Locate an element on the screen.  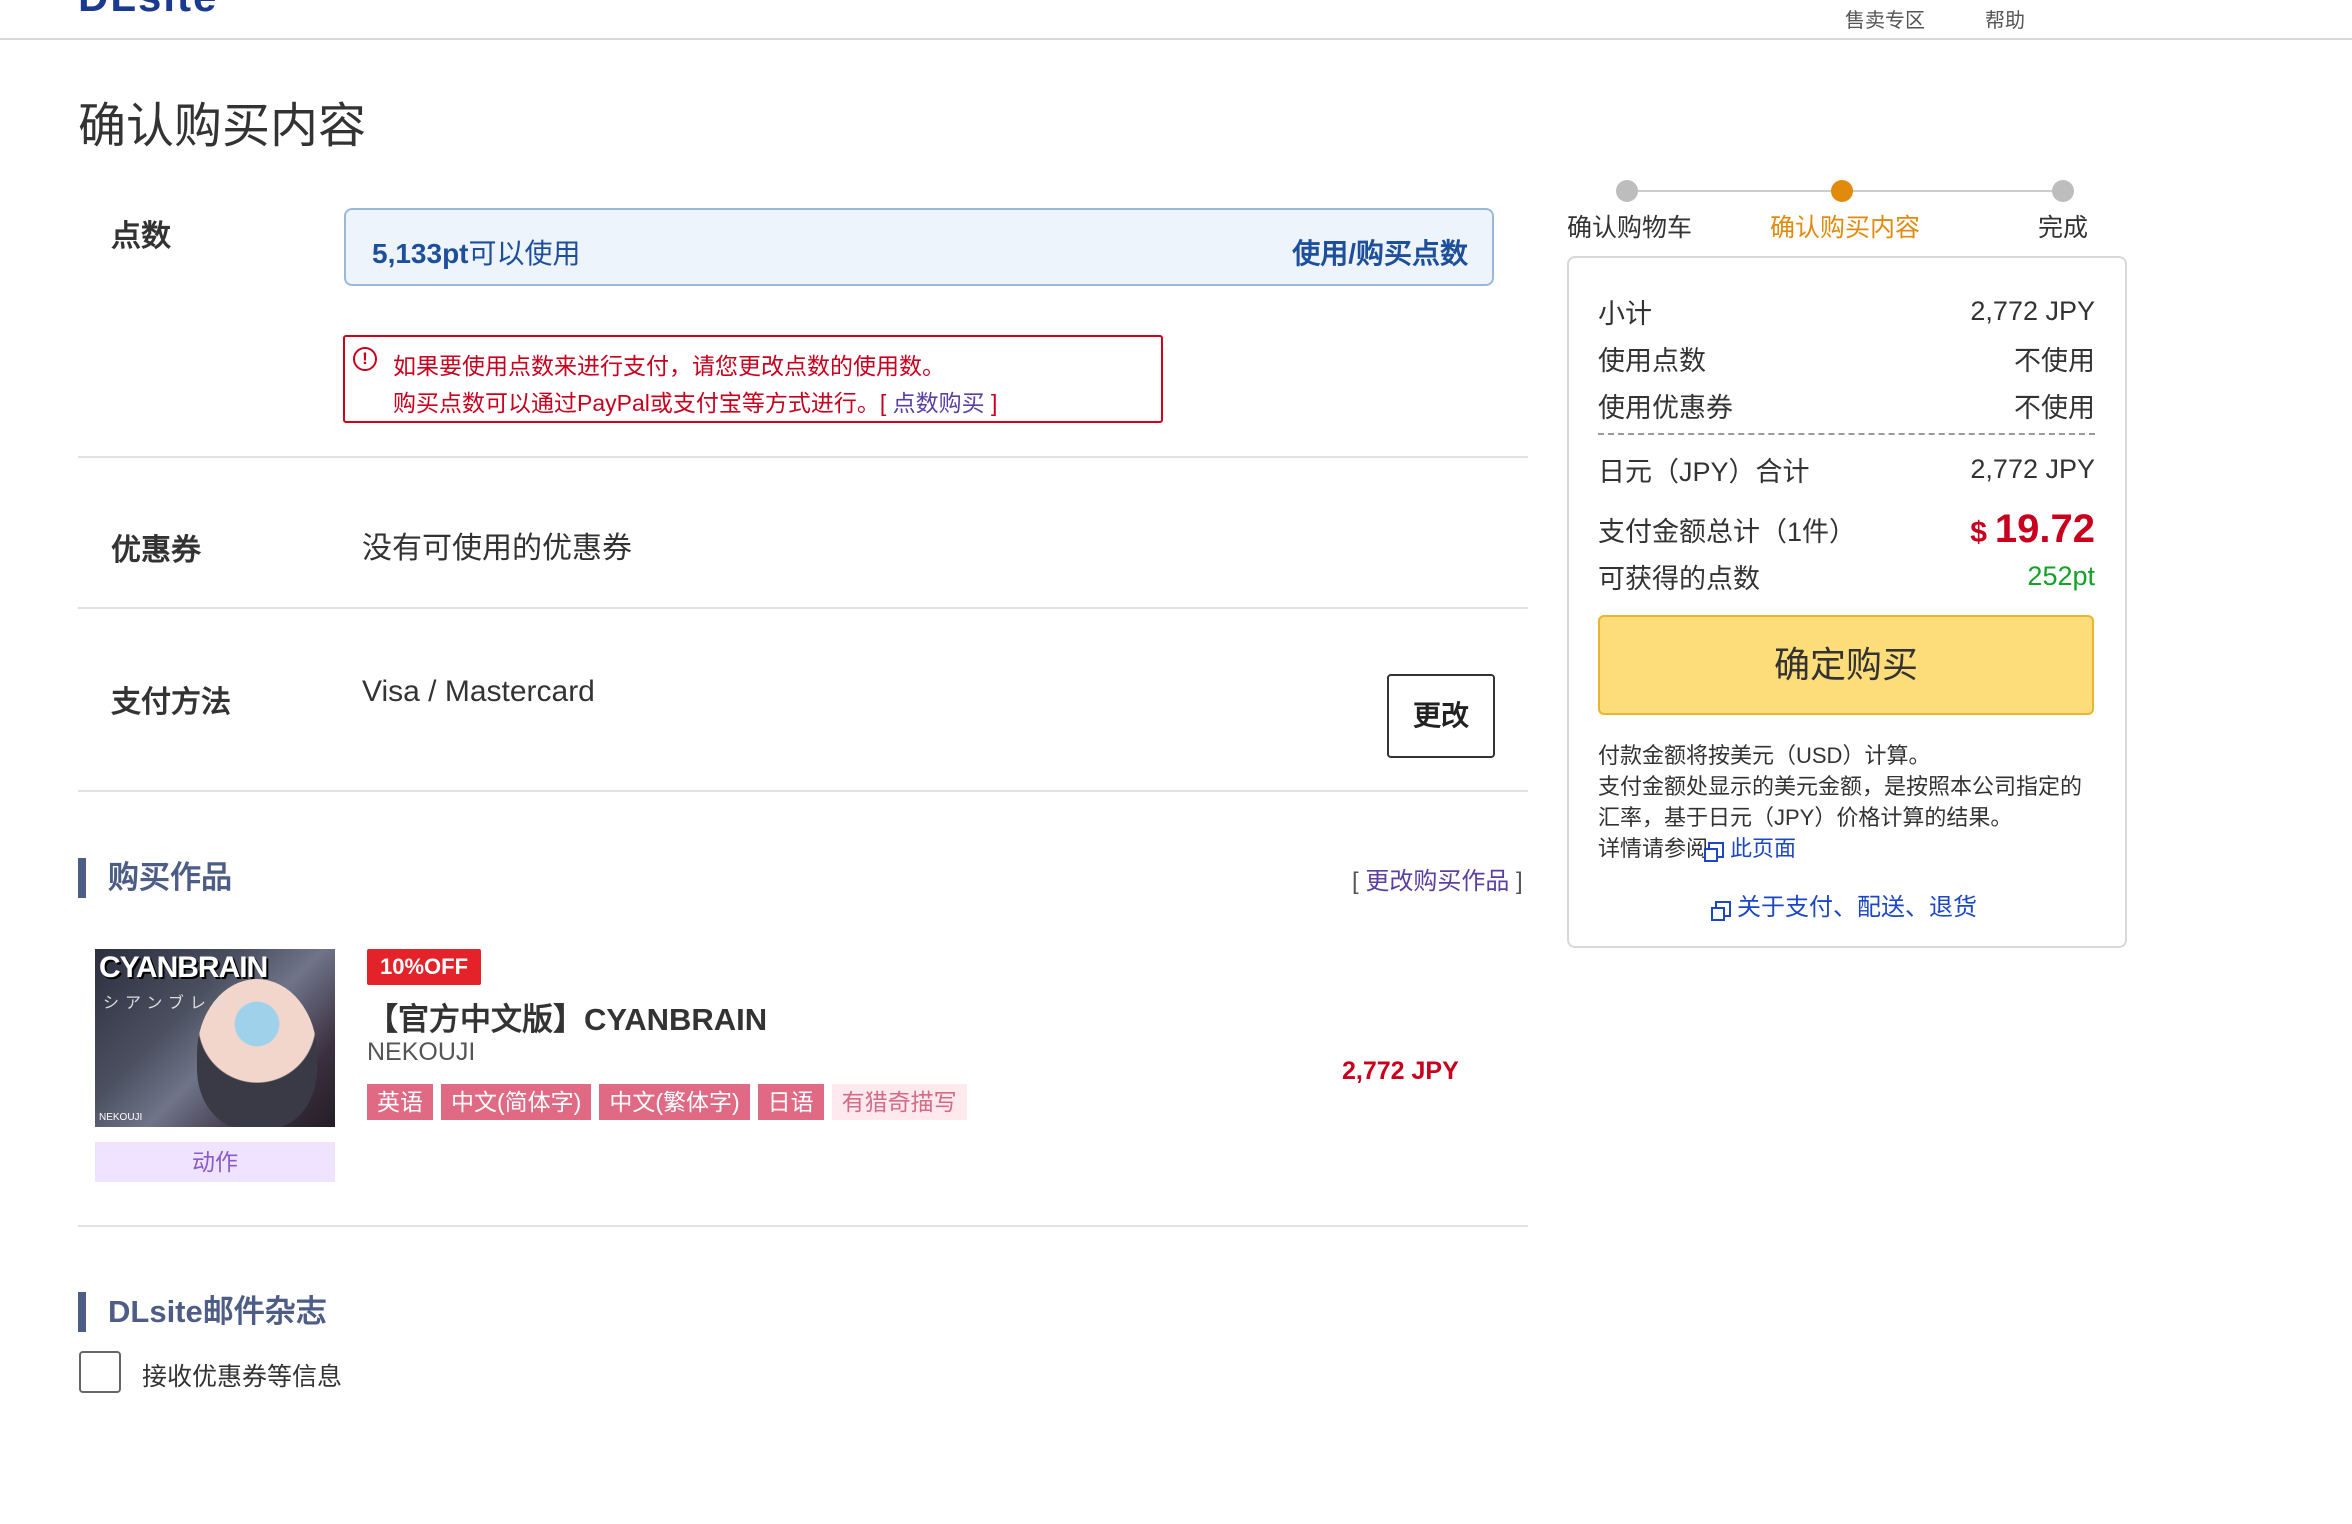
newsletter-checkbox-label: 接收优惠券等信息 is located at coordinates (242, 1375).